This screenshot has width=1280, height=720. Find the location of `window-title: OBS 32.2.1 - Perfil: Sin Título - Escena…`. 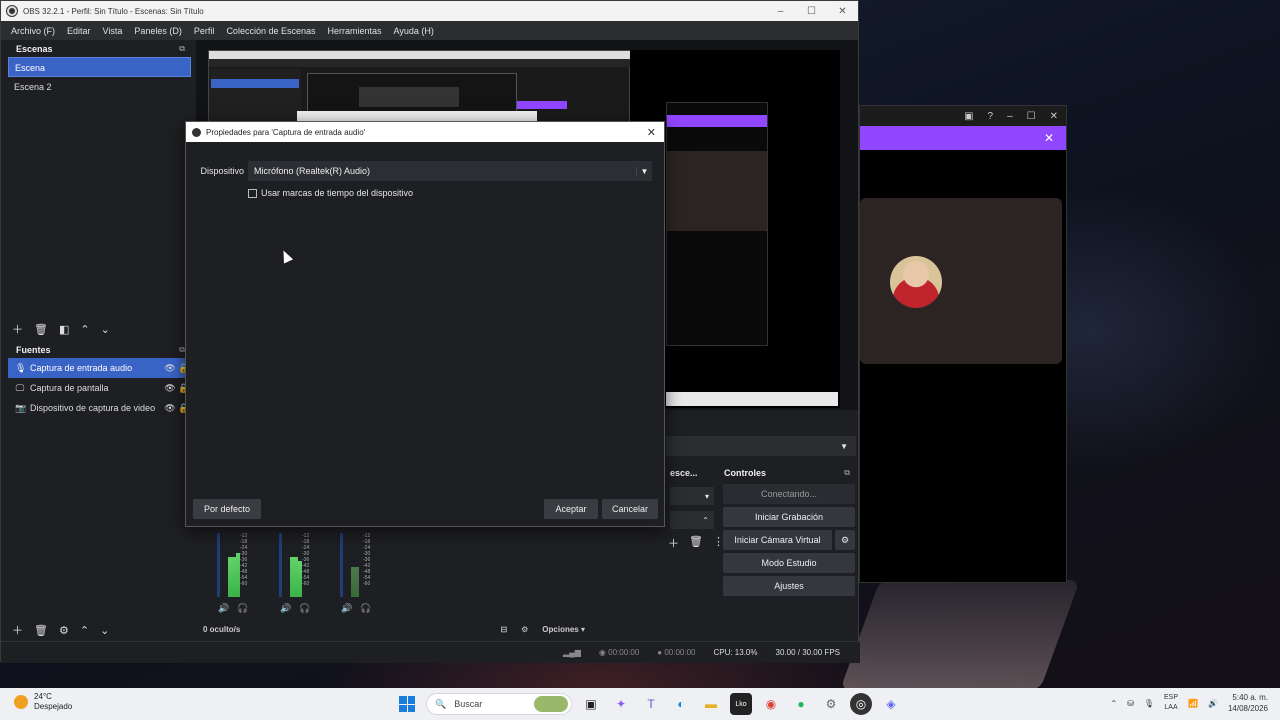

window-title: OBS 32.2.1 - Perfil: Sin Título - Escena… is located at coordinates (113, 11).